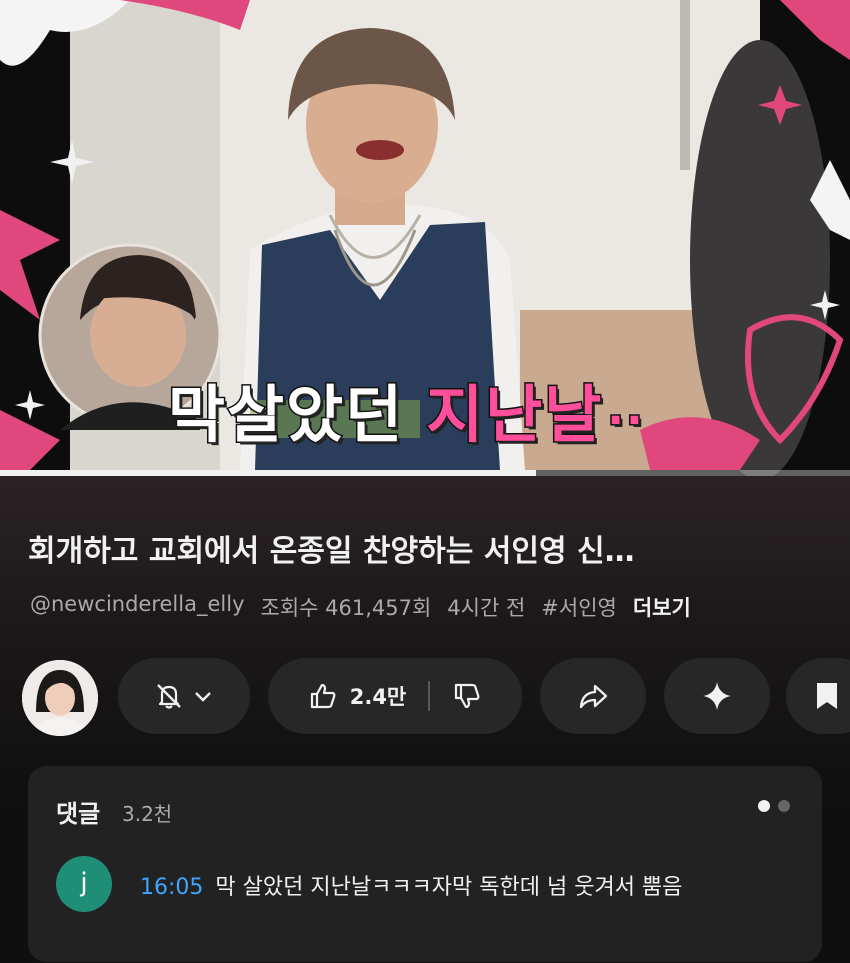 This screenshot has width=850, height=963. Describe the element at coordinates (405, 409) in the screenshot. I see `video-caption: 막살았던 지난날 ..` at that location.